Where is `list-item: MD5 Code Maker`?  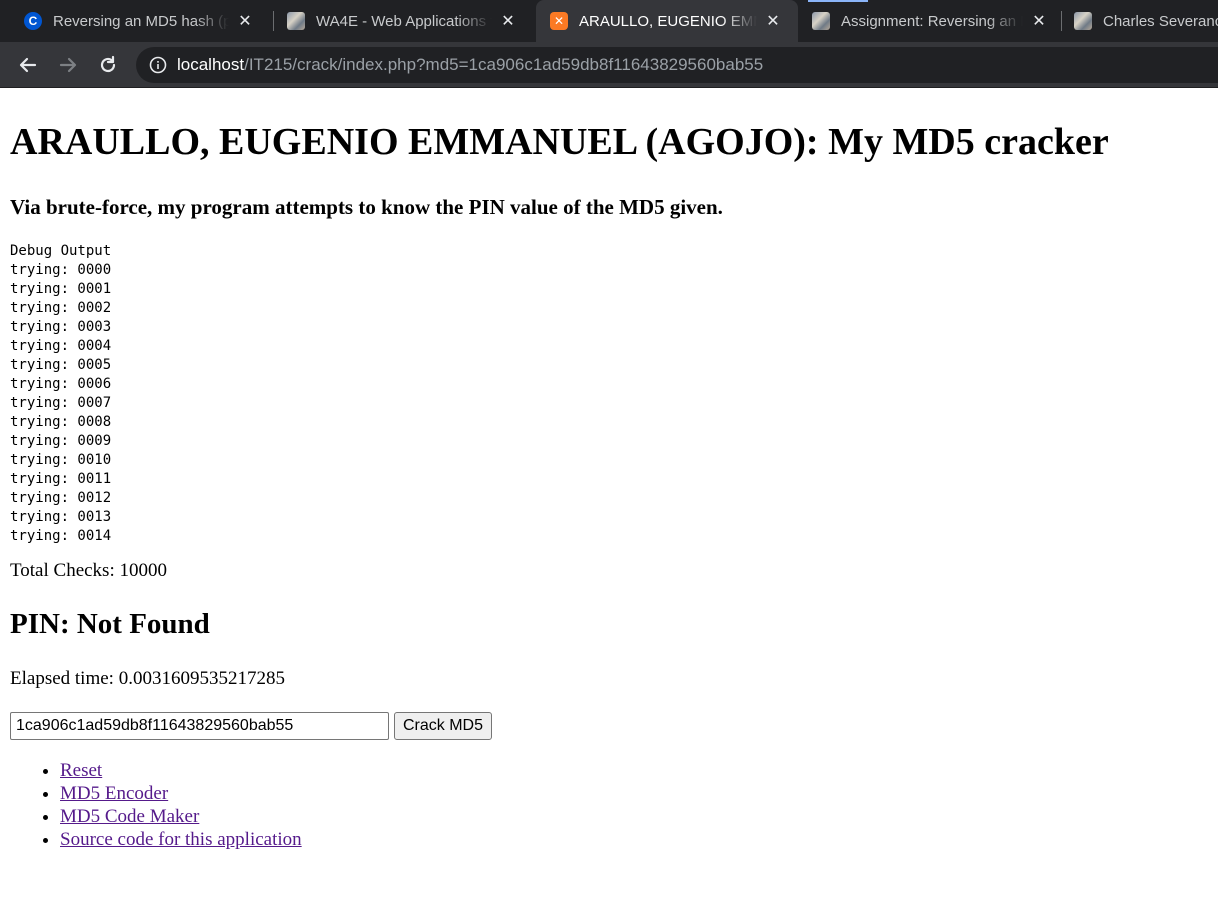 list-item: MD5 Code Maker is located at coordinates (634, 816).